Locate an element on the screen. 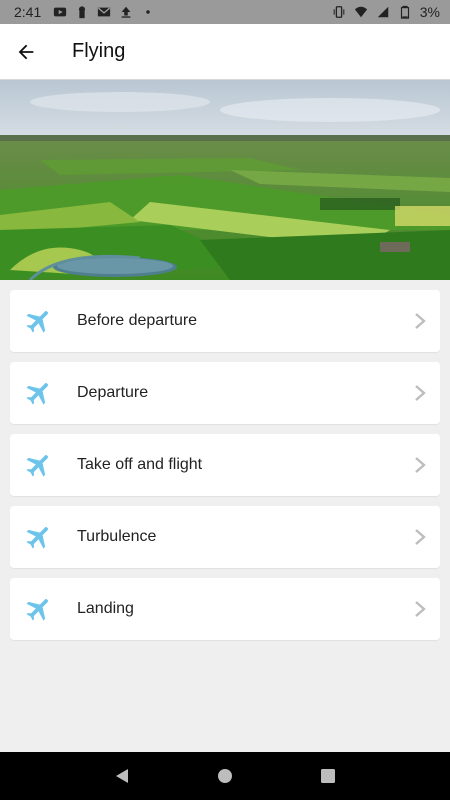 This screenshot has width=450, height=800. list-item-label: Departure is located at coordinates (113, 392).